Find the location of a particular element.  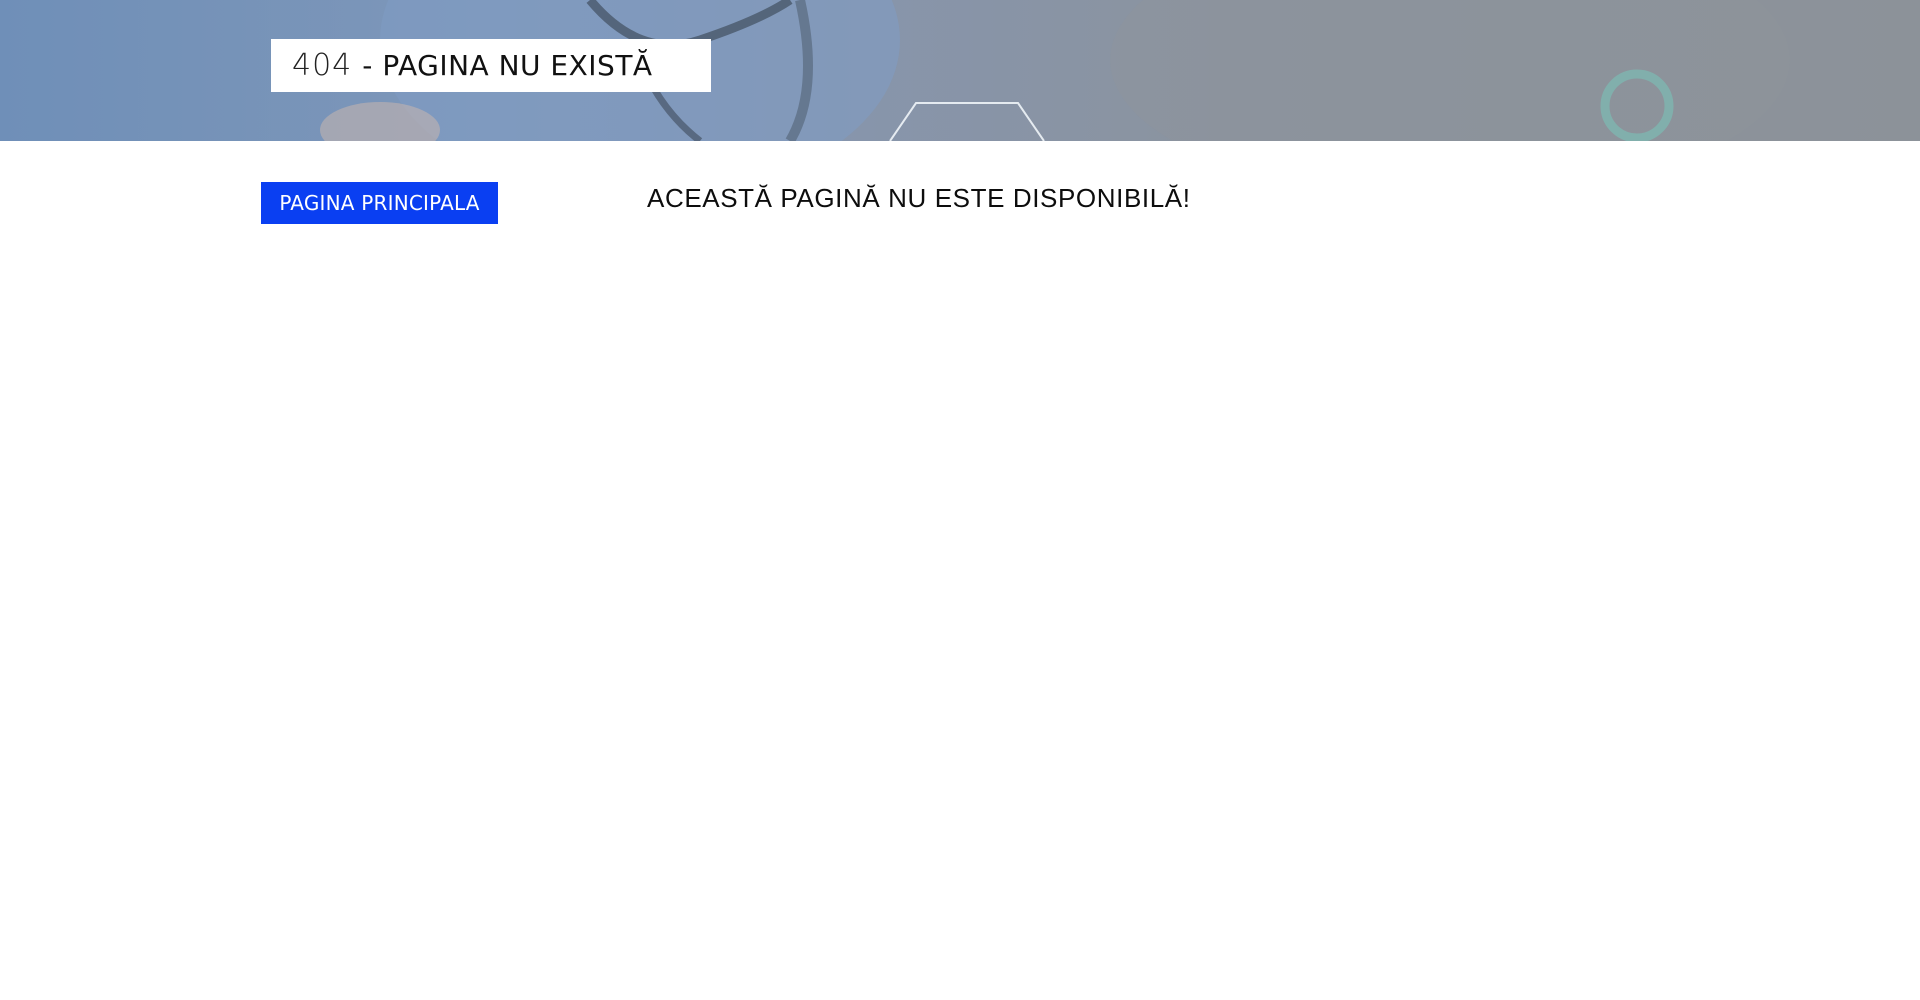

home-page-button: PAGINA PRINCIPALA is located at coordinates (379, 203).